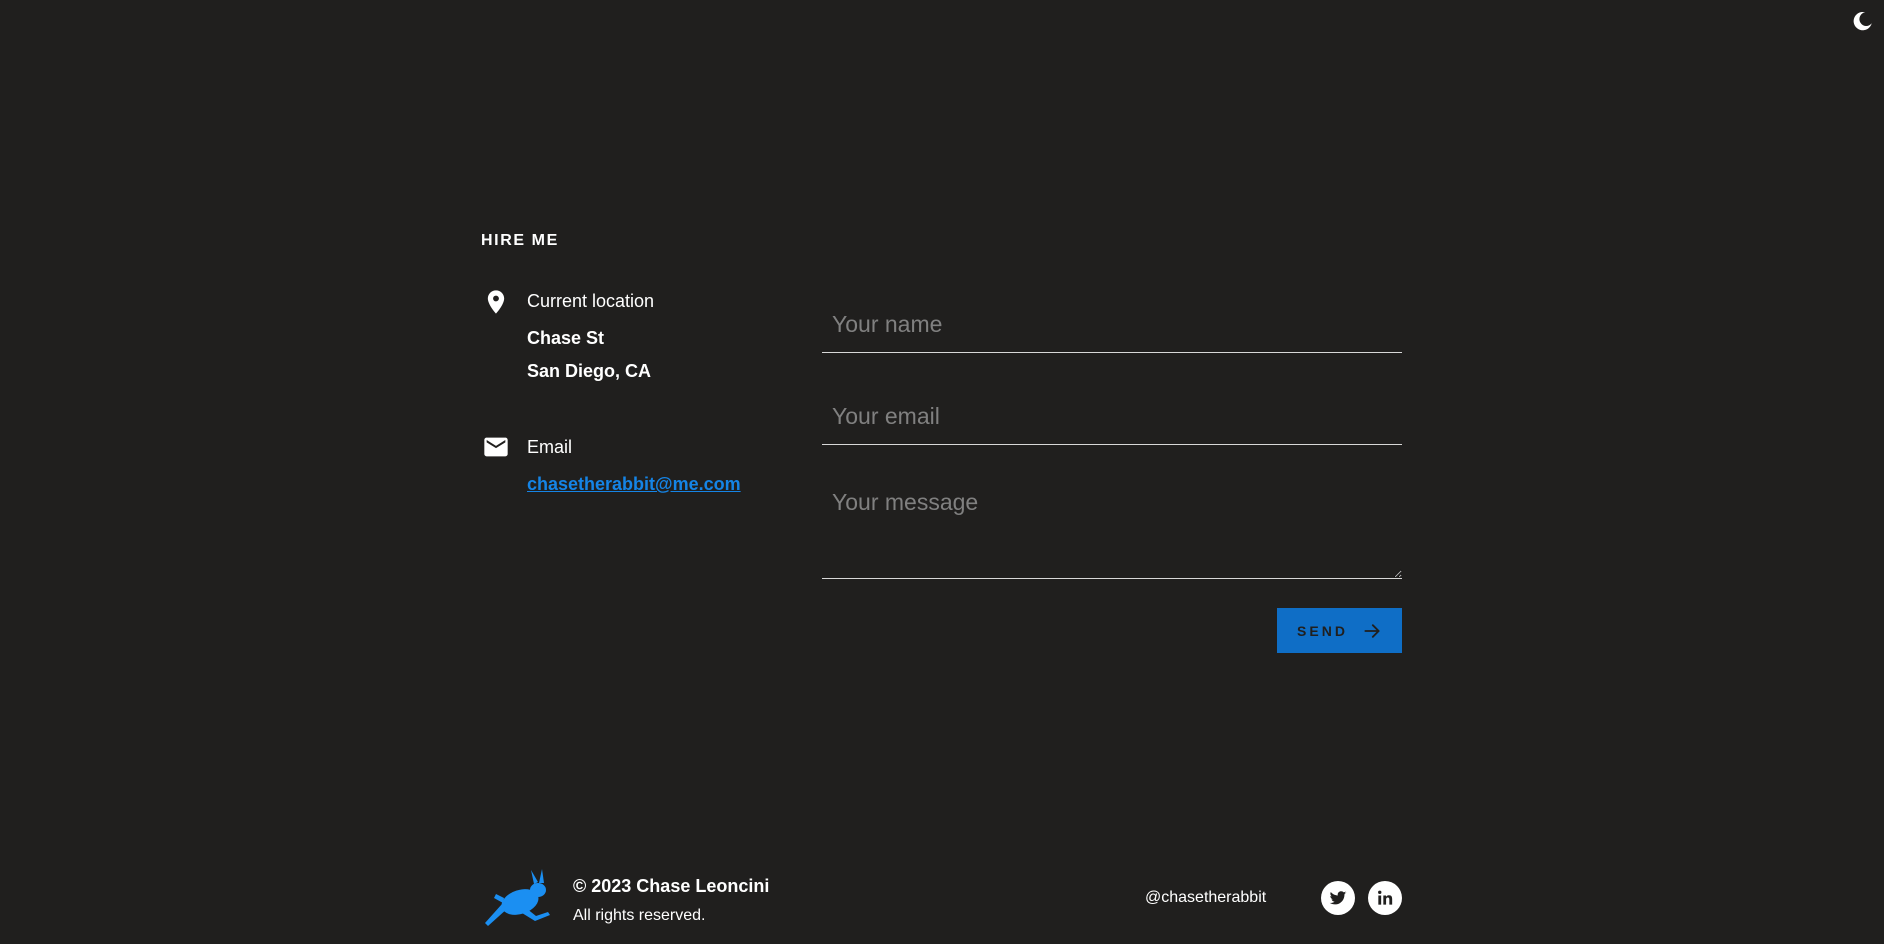 The image size is (1884, 944). Describe the element at coordinates (1372, 630) in the screenshot. I see `arrow-right-icon` at that location.